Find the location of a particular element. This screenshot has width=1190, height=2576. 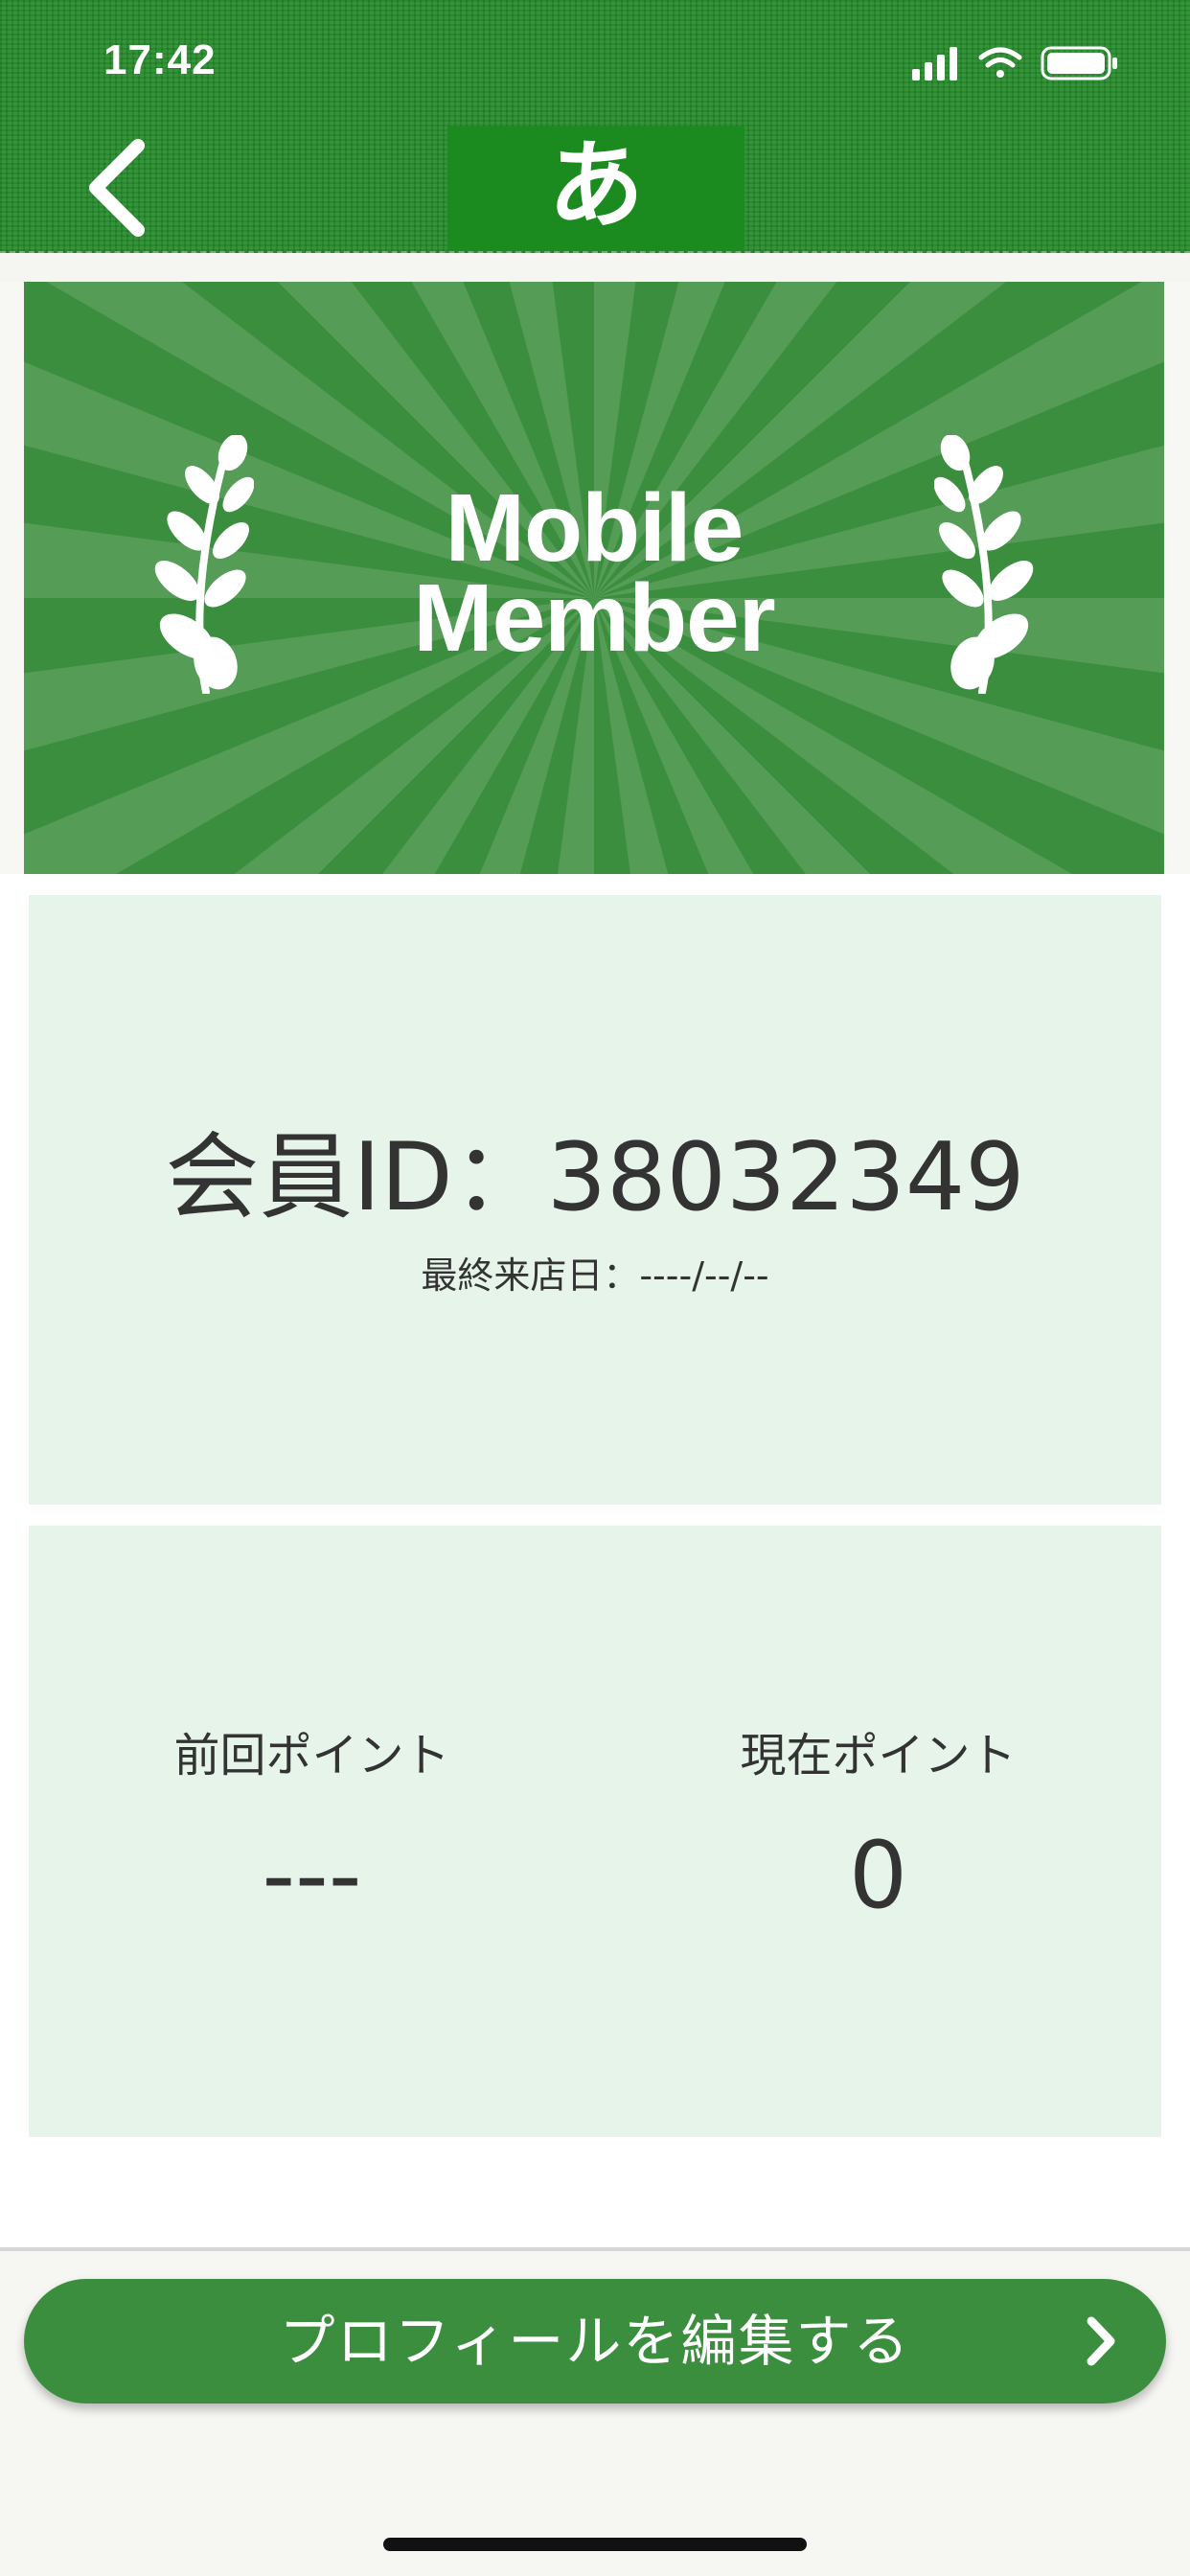

signal-icon is located at coordinates (935, 63).